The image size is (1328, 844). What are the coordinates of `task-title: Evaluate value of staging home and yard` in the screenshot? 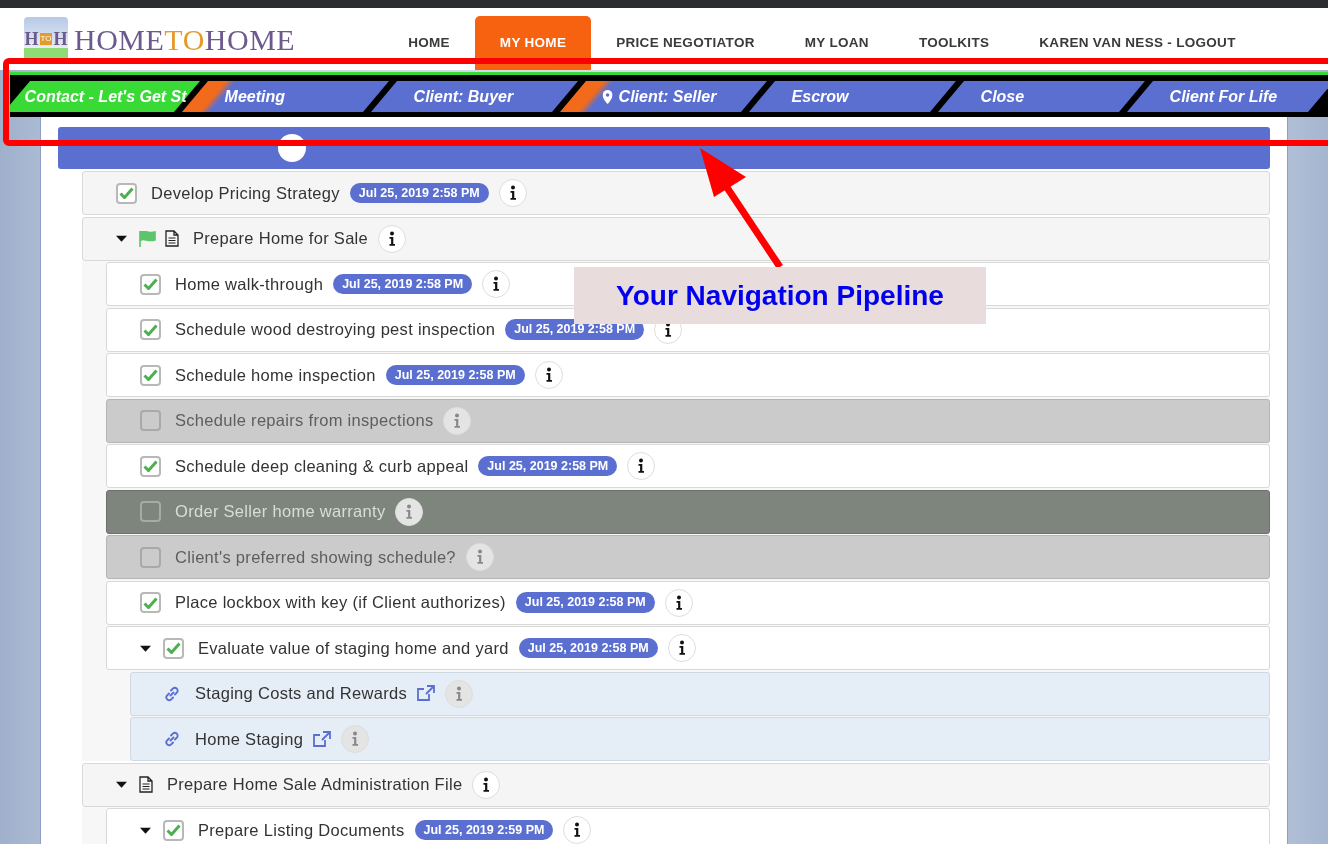 It's located at (353, 648).